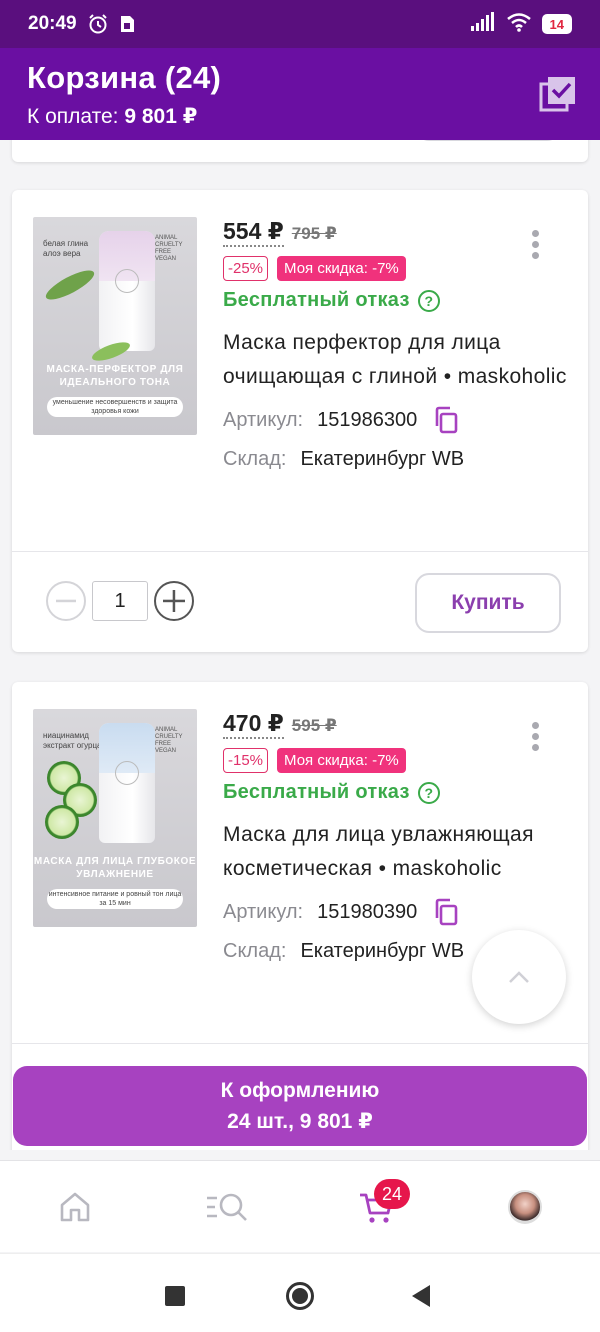 Image resolution: width=600 pixels, height=1332 pixels. Describe the element at coordinates (300, 1206) in the screenshot. I see `bottom-nav: 24` at that location.